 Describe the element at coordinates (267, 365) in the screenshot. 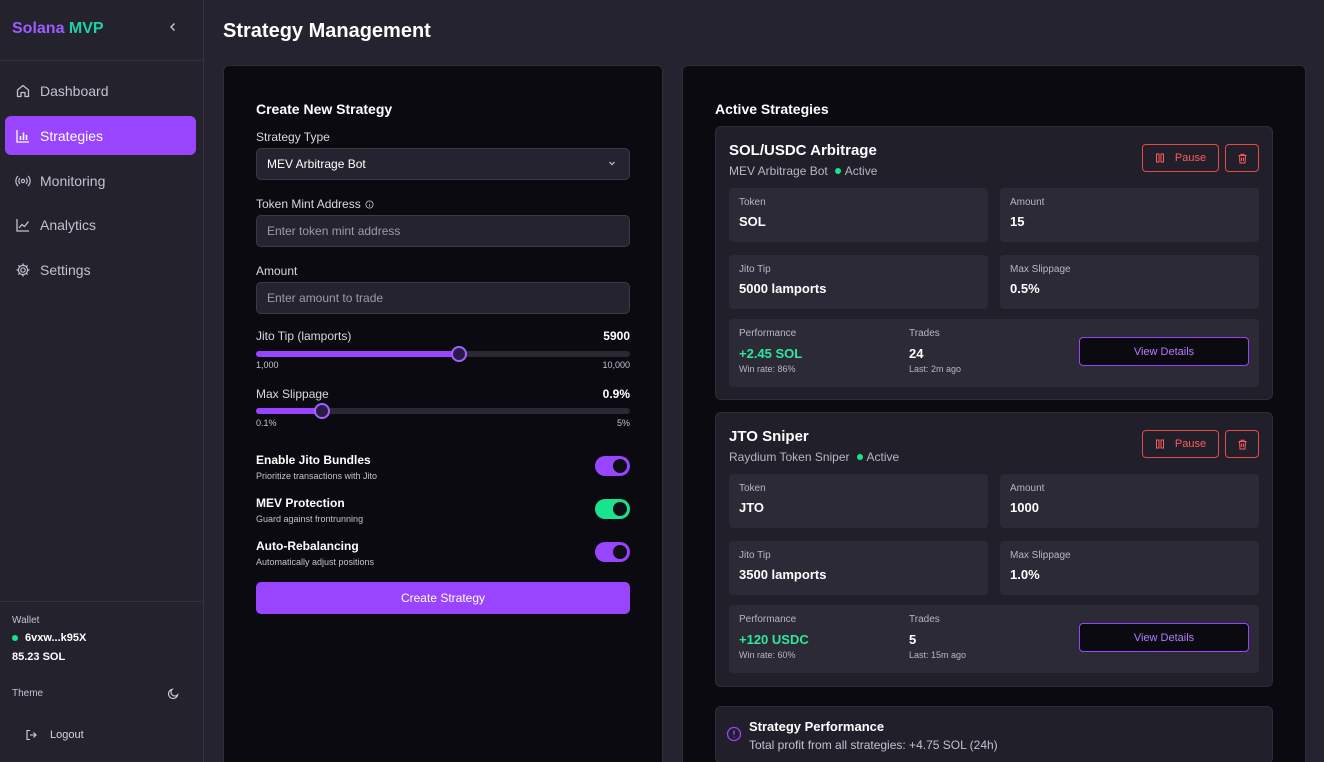

I see `jito-tip-min: 1,000` at that location.